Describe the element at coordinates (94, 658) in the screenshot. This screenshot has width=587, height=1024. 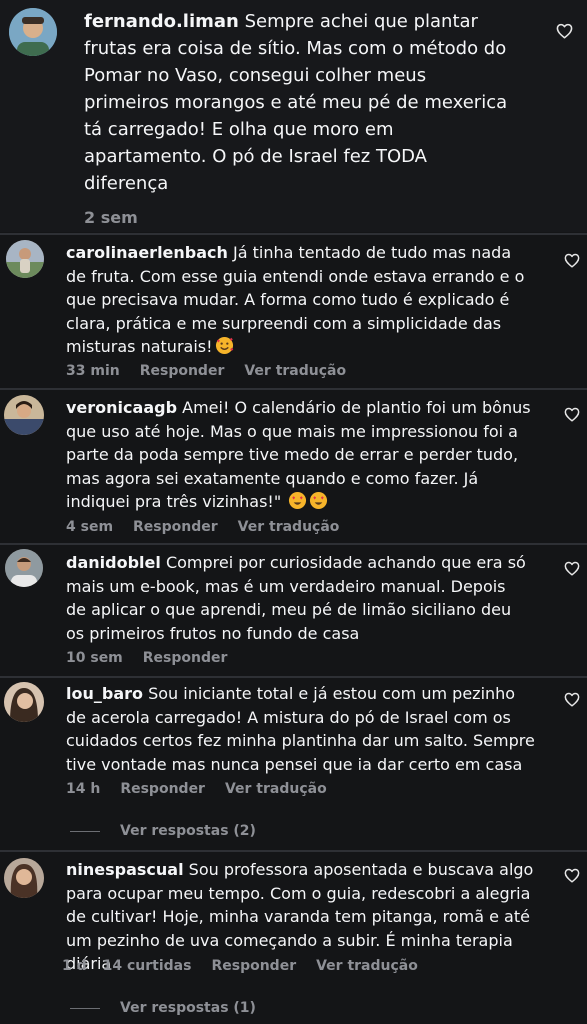
I see `comment-time: 10 sem` at that location.